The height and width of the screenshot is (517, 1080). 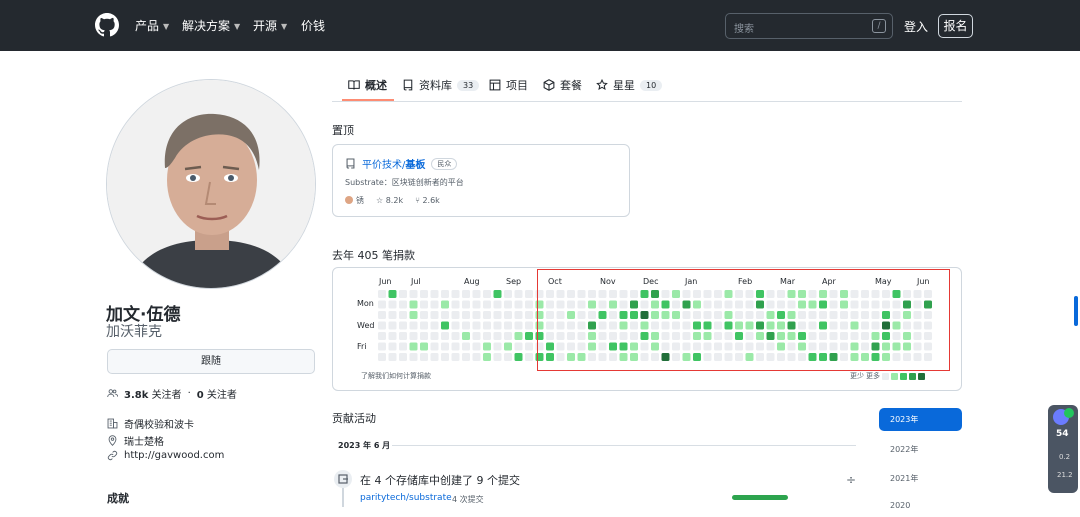 What do you see at coordinates (389, 200) in the screenshot?
I see `stars-link: ☆ 8.2k` at bounding box center [389, 200].